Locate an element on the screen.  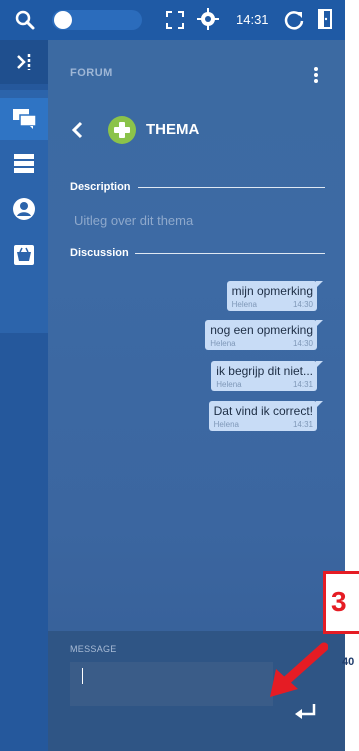
sidebar-item-profile is located at coordinates (24, 209).